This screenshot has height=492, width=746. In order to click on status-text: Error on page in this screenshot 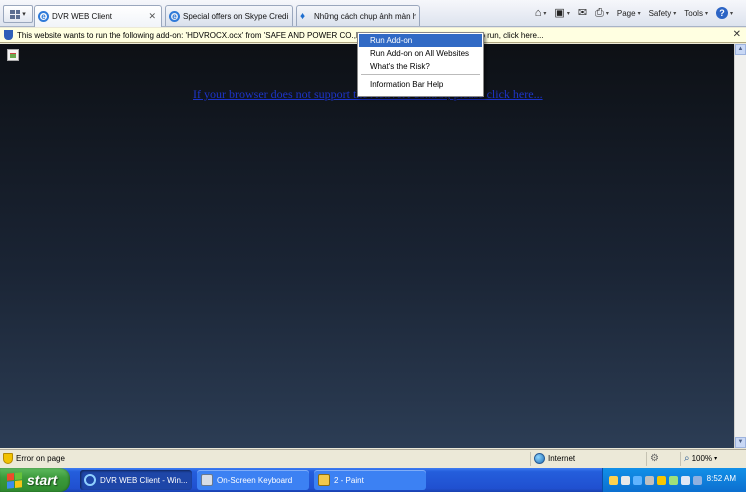, I will do `click(40, 458)`.